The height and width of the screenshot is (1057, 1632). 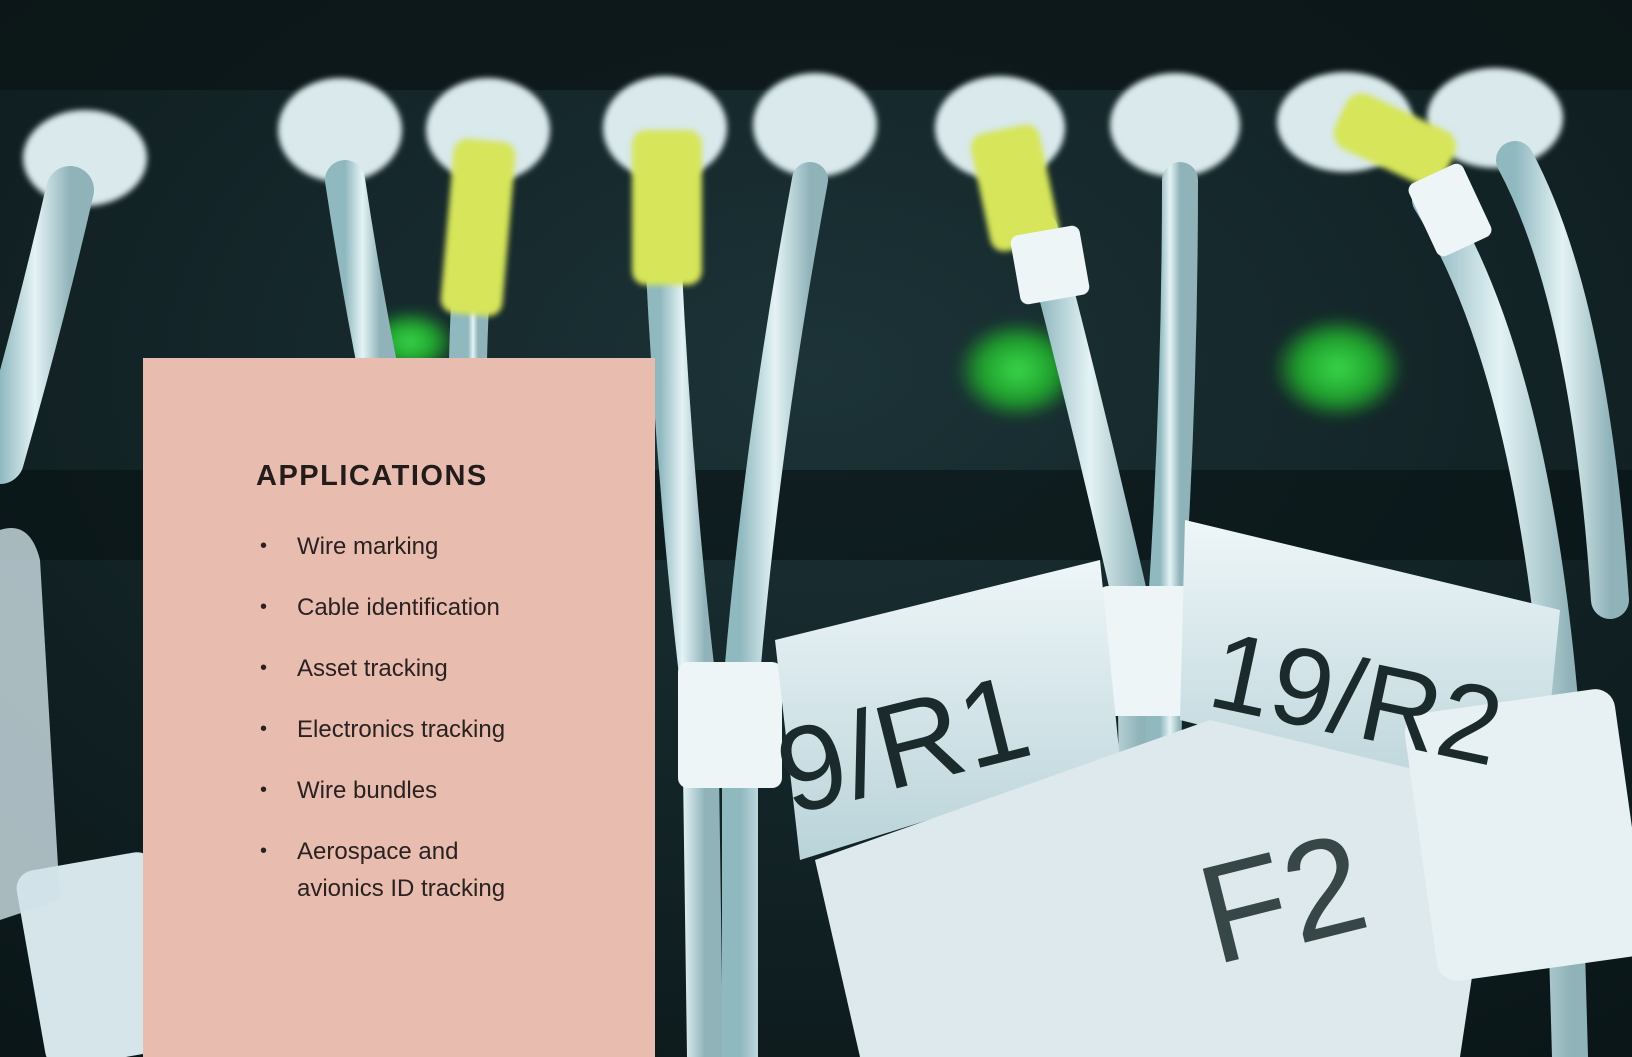 I want to click on list-item: • Electronics tracking, so click(x=436, y=729).